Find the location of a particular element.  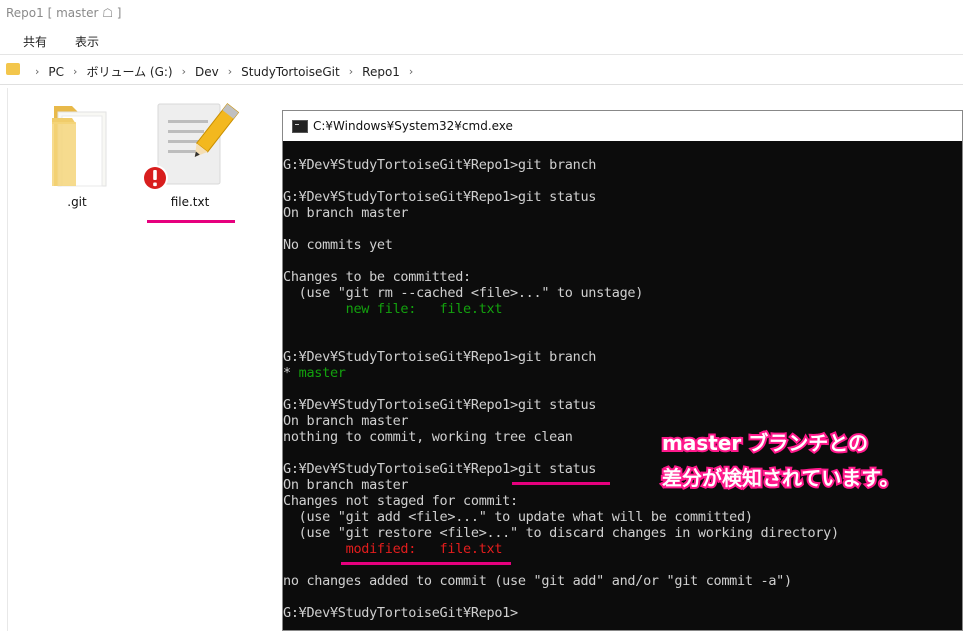

breadcrumb-studytortoisegit: StudyTortoiseGit is located at coordinates (290, 72).